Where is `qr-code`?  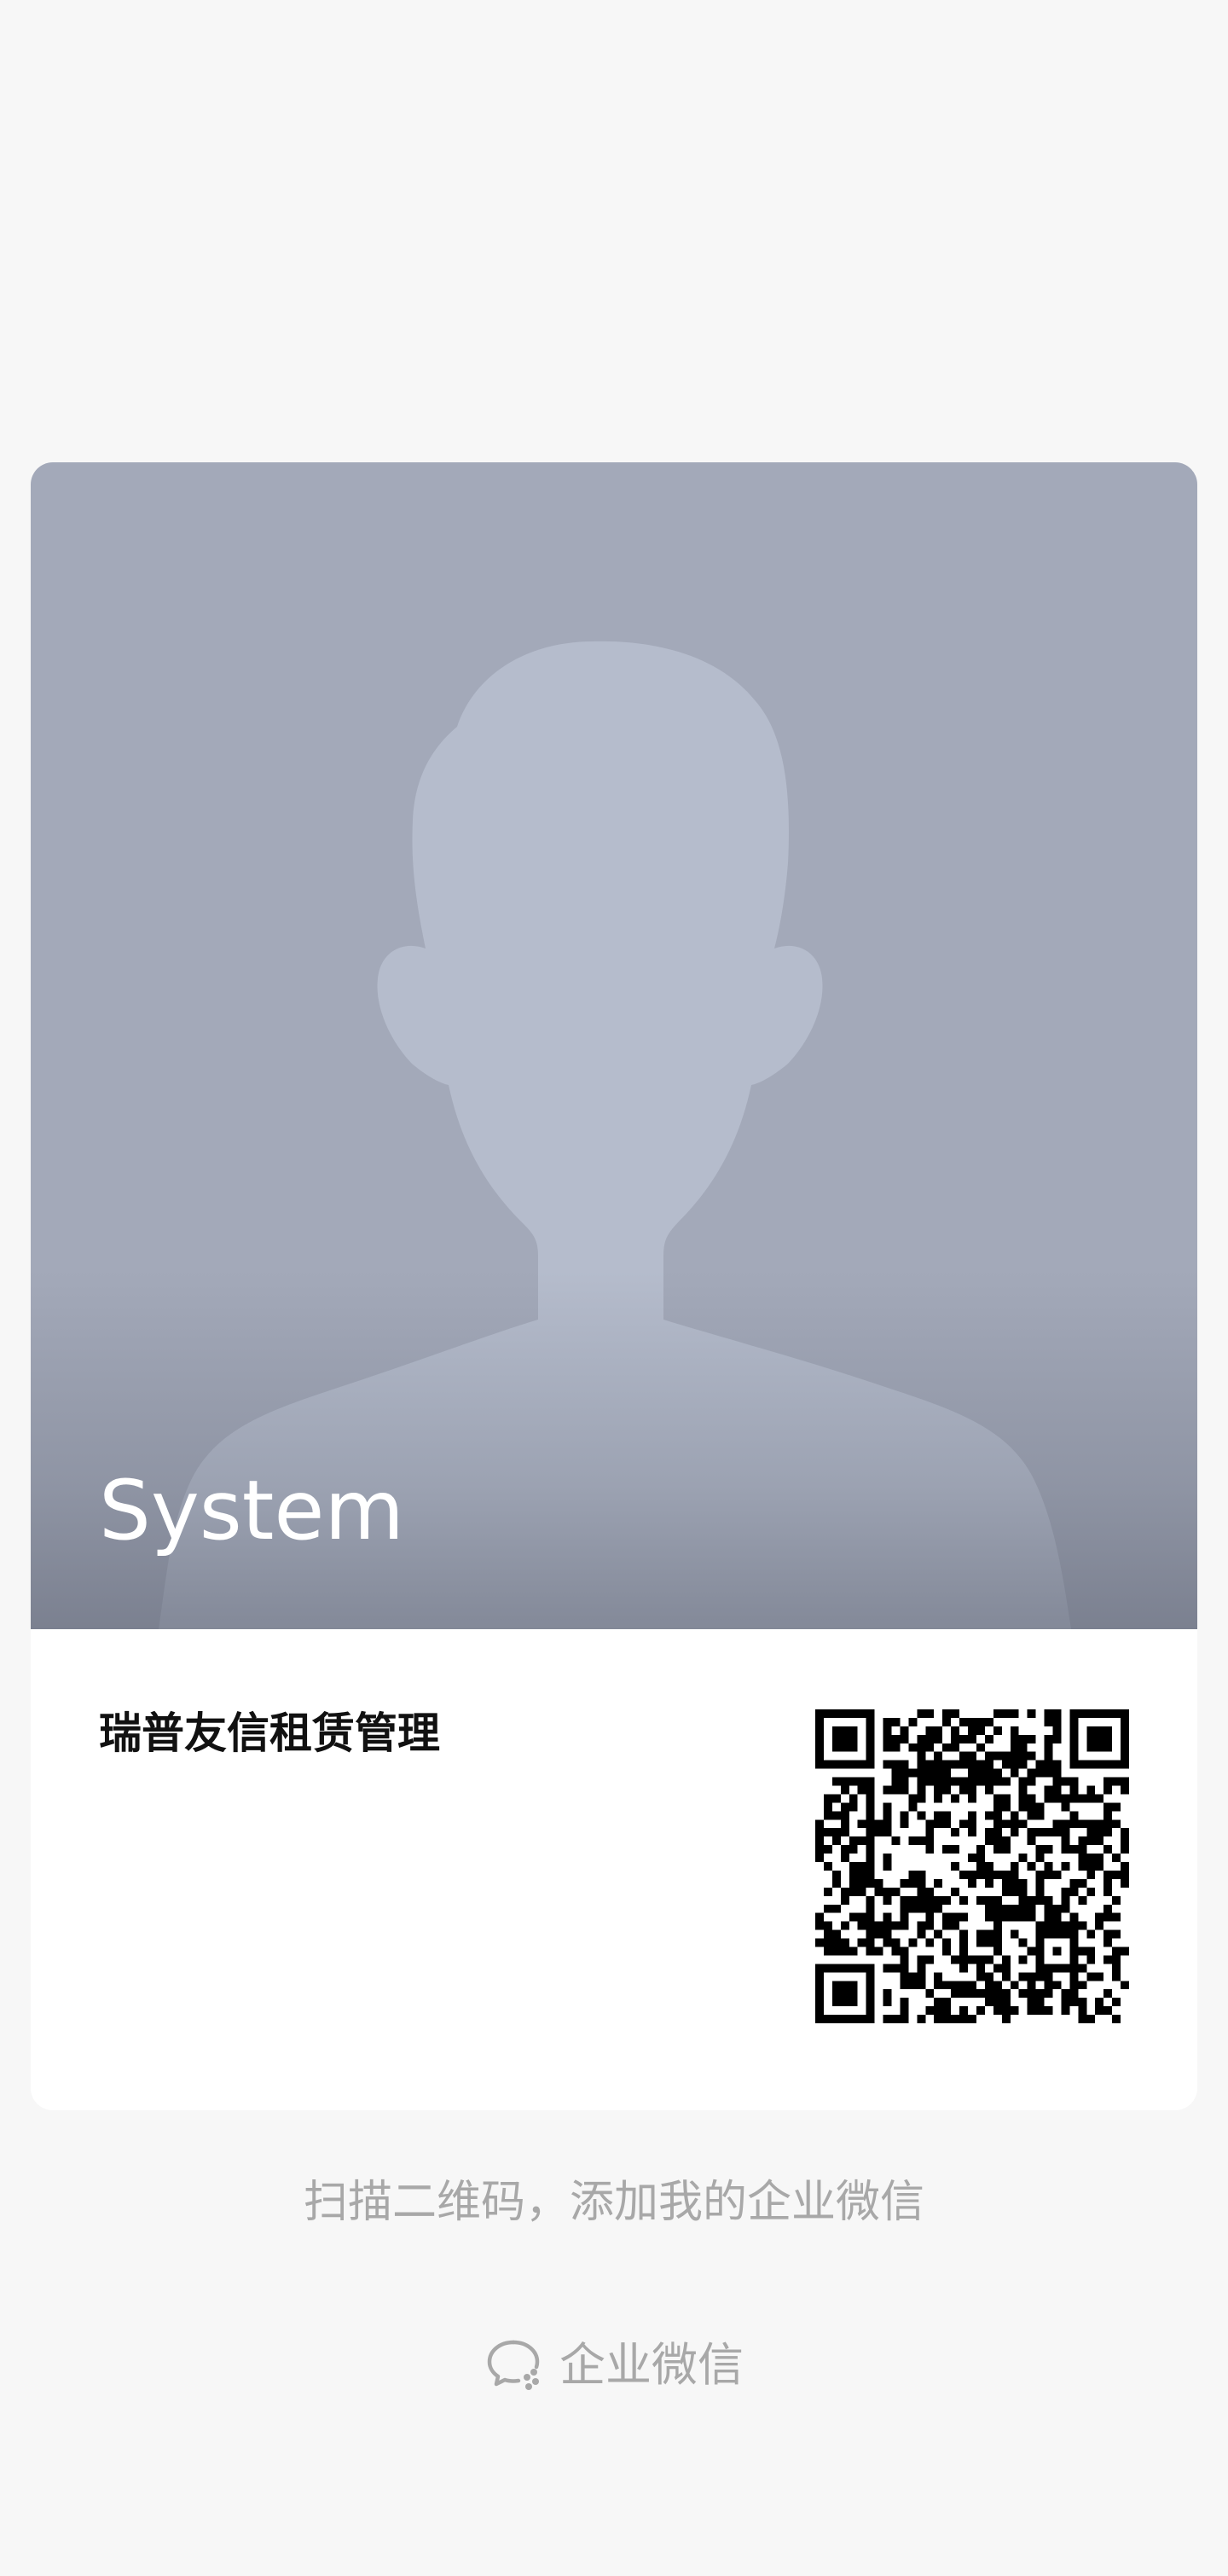 qr-code is located at coordinates (972, 1866).